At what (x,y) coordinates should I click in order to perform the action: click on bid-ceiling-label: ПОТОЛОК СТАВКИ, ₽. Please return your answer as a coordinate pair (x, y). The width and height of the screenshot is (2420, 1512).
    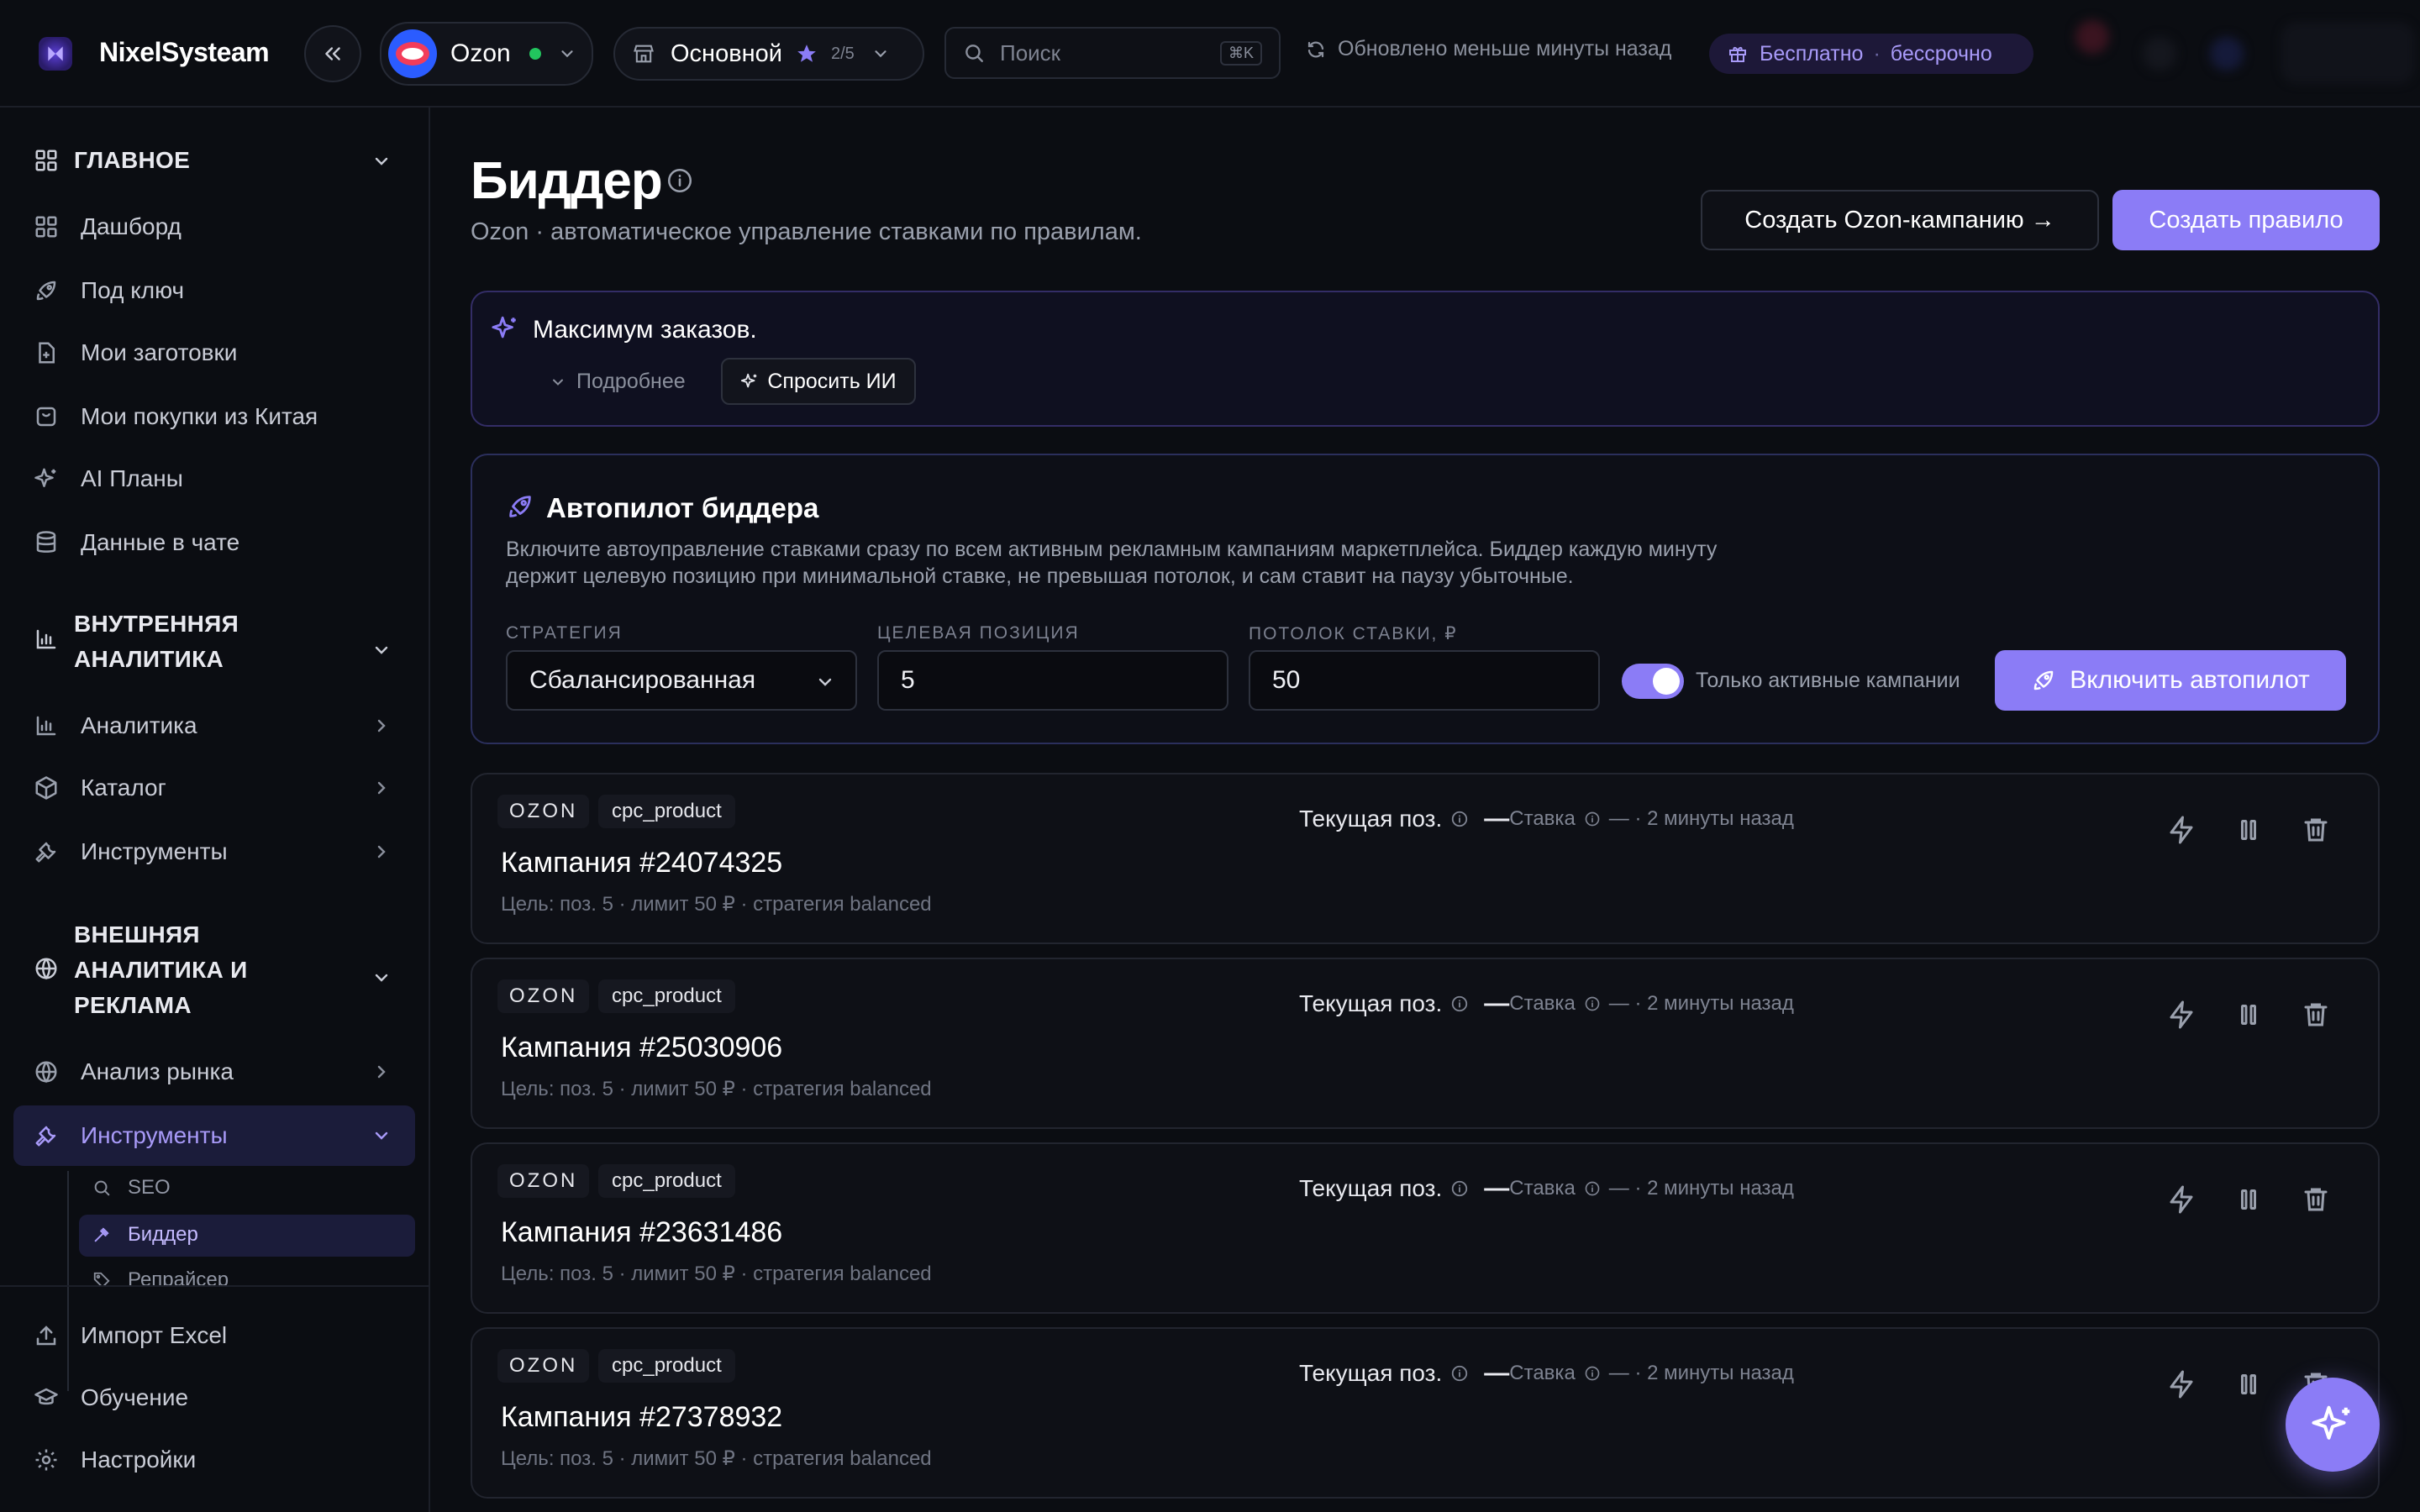
    Looking at the image, I should click on (1353, 633).